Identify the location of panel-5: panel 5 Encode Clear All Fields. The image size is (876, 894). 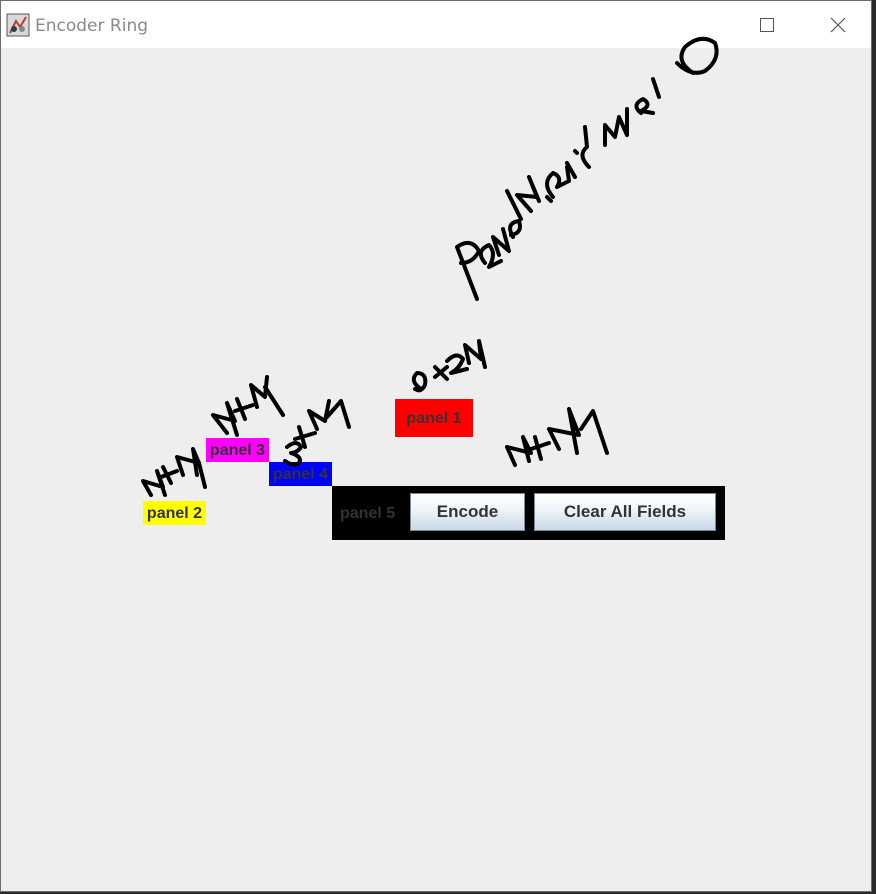
(528, 513).